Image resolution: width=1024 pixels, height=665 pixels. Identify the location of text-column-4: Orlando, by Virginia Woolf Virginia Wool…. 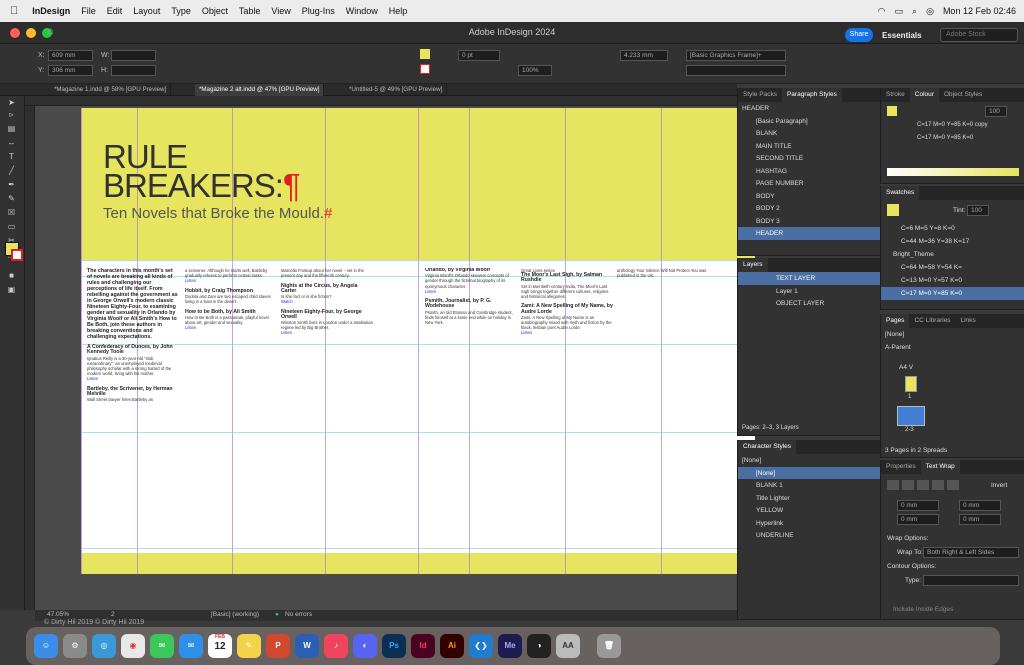
(471, 408).